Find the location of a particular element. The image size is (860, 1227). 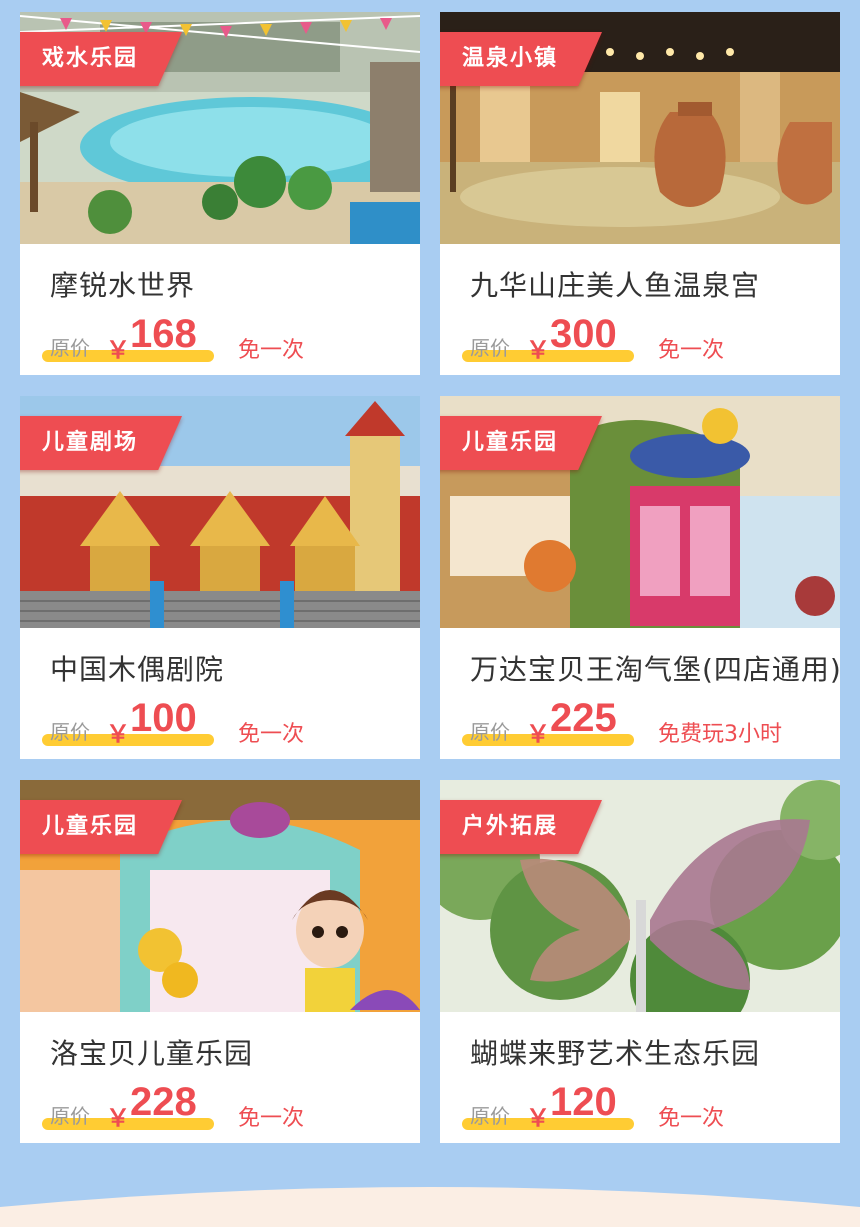

price-amount: 120 is located at coordinates (583, 1102).